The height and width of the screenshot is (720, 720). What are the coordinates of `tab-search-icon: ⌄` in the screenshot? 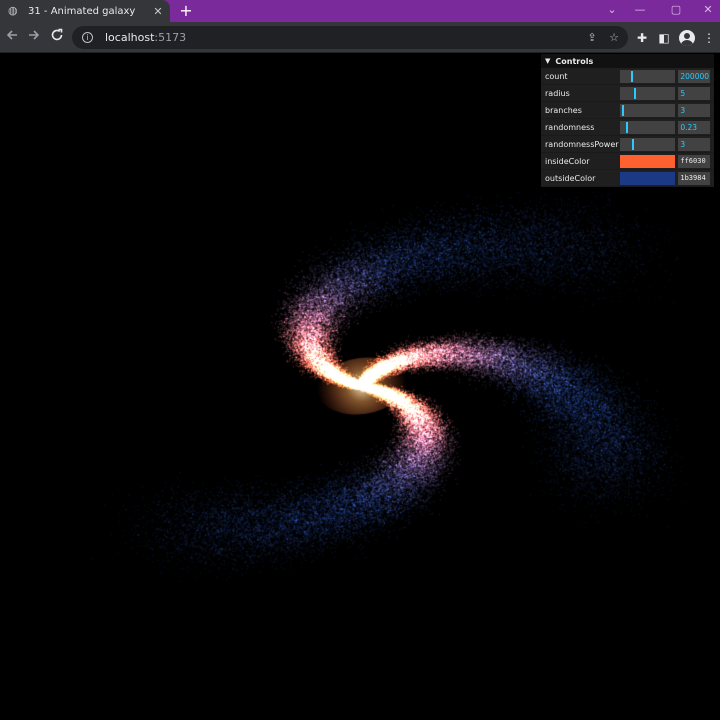 It's located at (612, 11).